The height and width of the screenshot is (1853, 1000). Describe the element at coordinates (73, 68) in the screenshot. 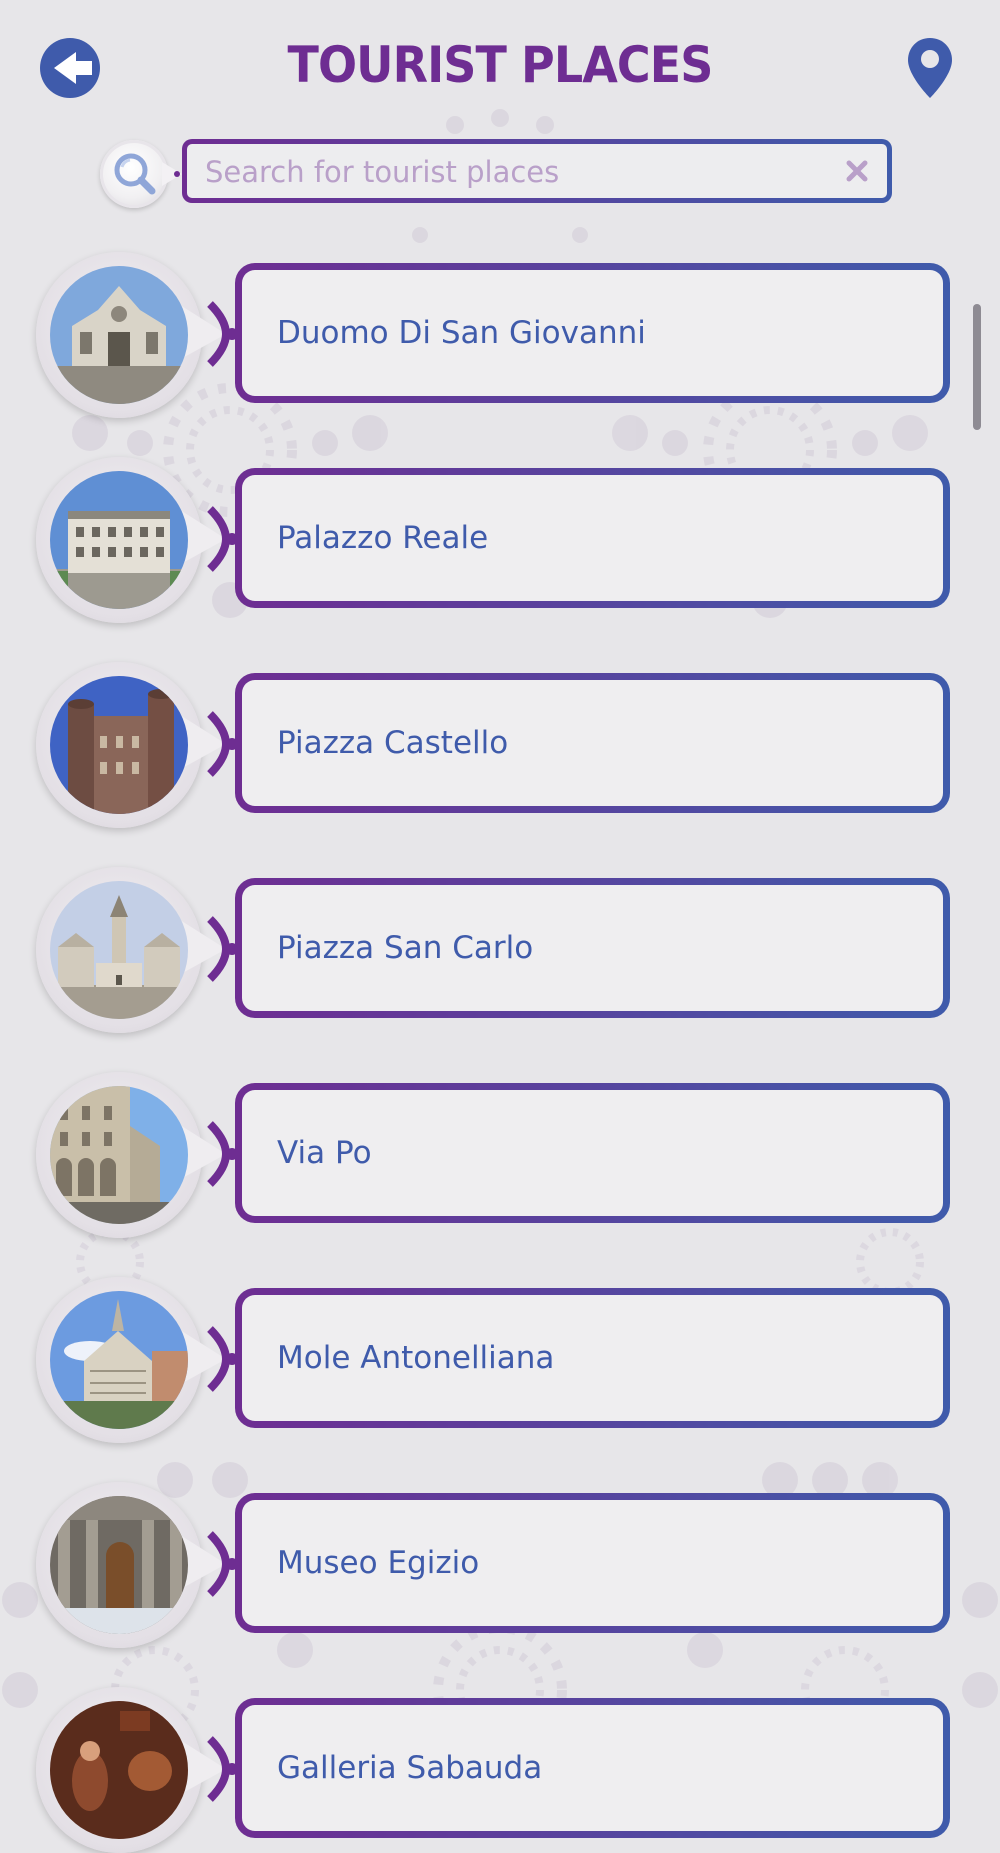

I see `back-arrow-icon` at that location.